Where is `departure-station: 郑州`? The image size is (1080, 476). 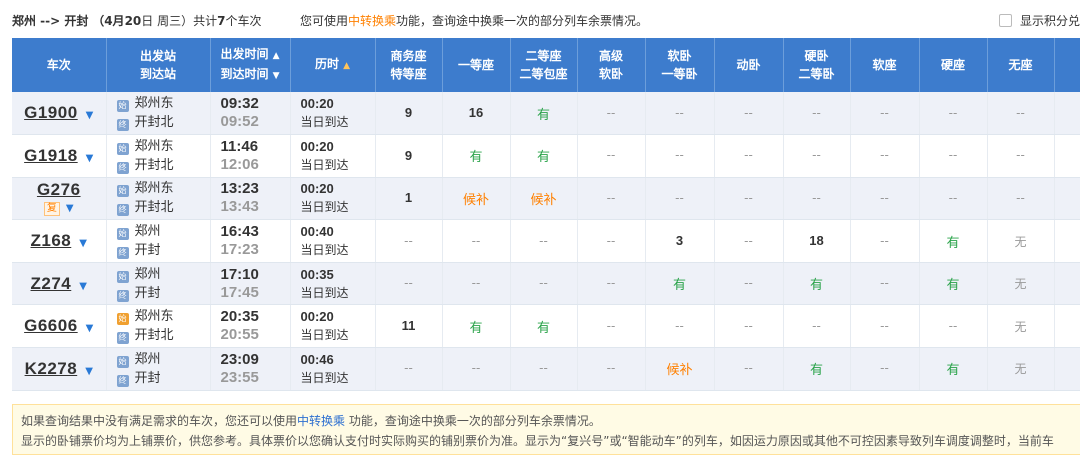
departure-station: 郑州 is located at coordinates (147, 232).